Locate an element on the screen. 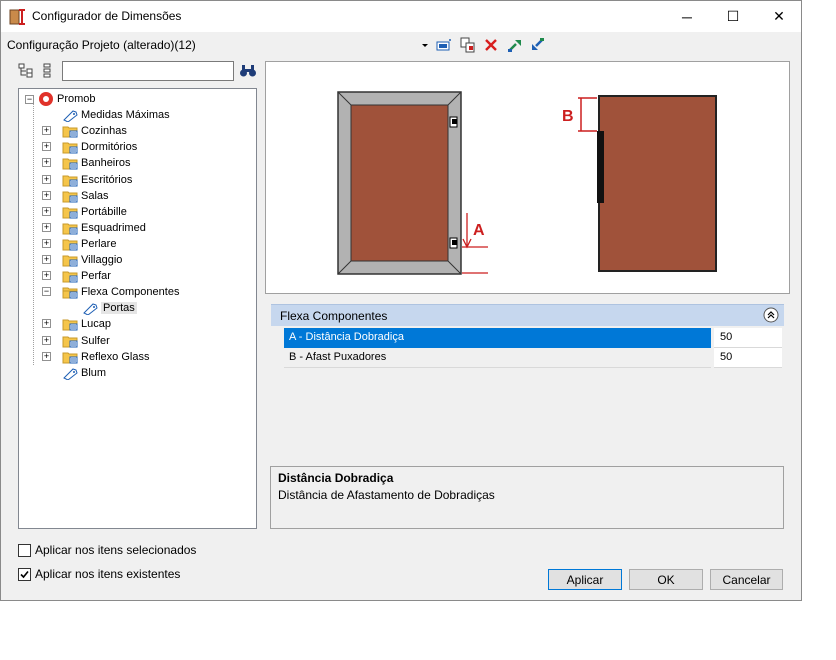  tree-item-perfar: + Perfar is located at coordinates (76, 276).